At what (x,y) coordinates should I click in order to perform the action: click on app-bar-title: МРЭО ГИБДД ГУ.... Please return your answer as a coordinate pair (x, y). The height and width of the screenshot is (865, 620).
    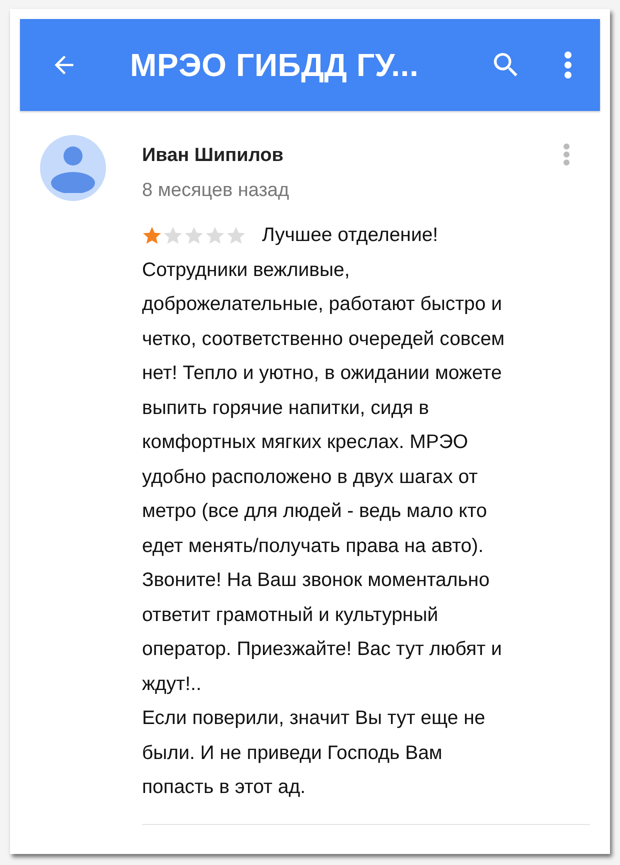
    Looking at the image, I should click on (275, 65).